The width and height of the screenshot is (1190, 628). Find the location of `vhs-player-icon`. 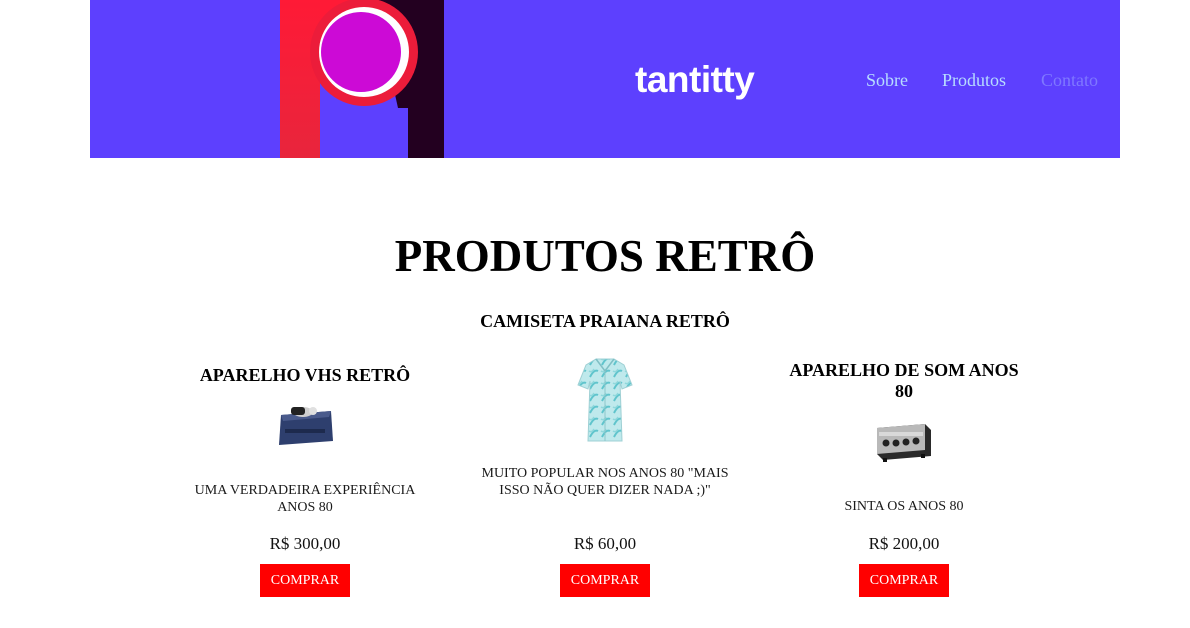

vhs-player-icon is located at coordinates (306, 426).